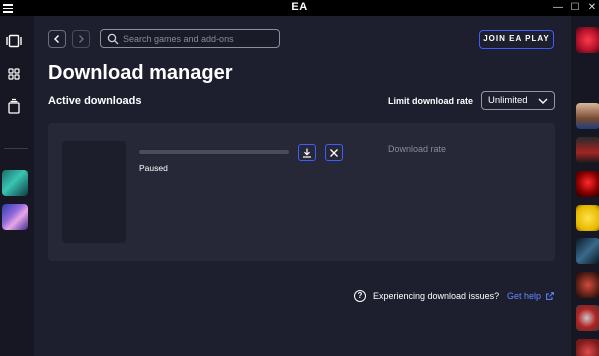 The height and width of the screenshot is (356, 599). I want to click on forward-button, so click(81, 39).